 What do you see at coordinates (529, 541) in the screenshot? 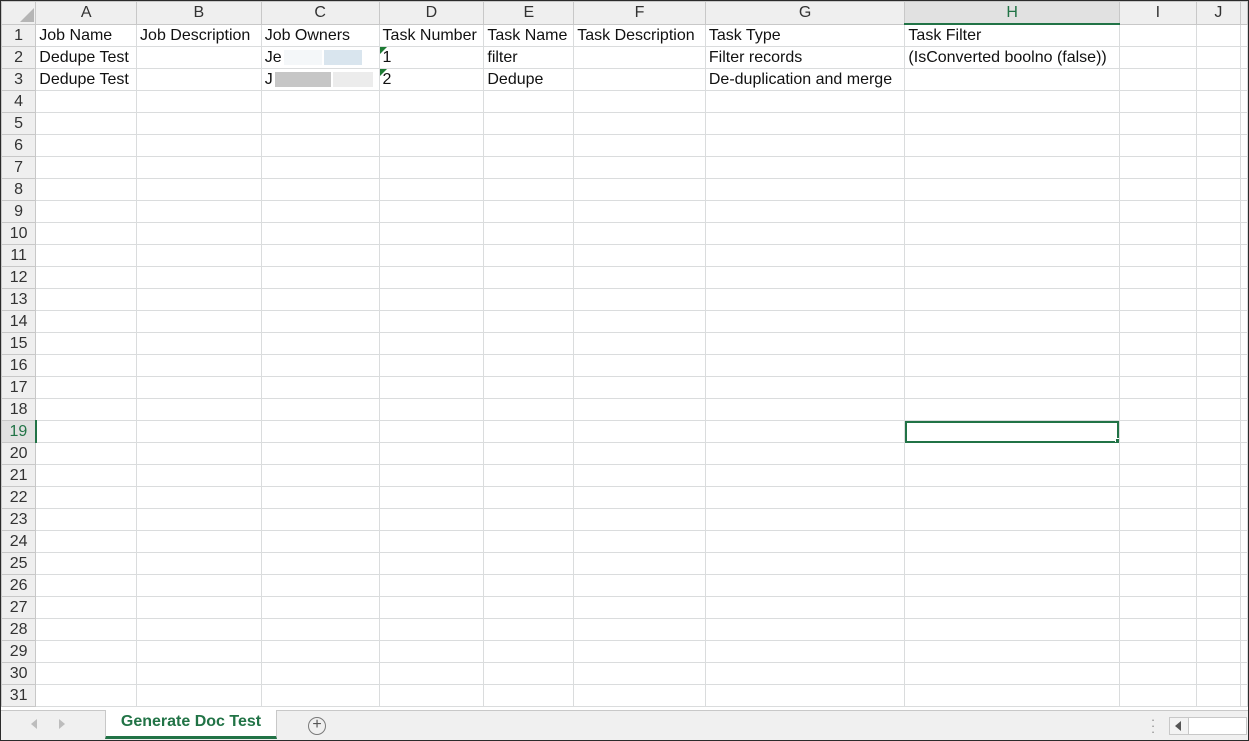
I see `cell-e24` at bounding box center [529, 541].